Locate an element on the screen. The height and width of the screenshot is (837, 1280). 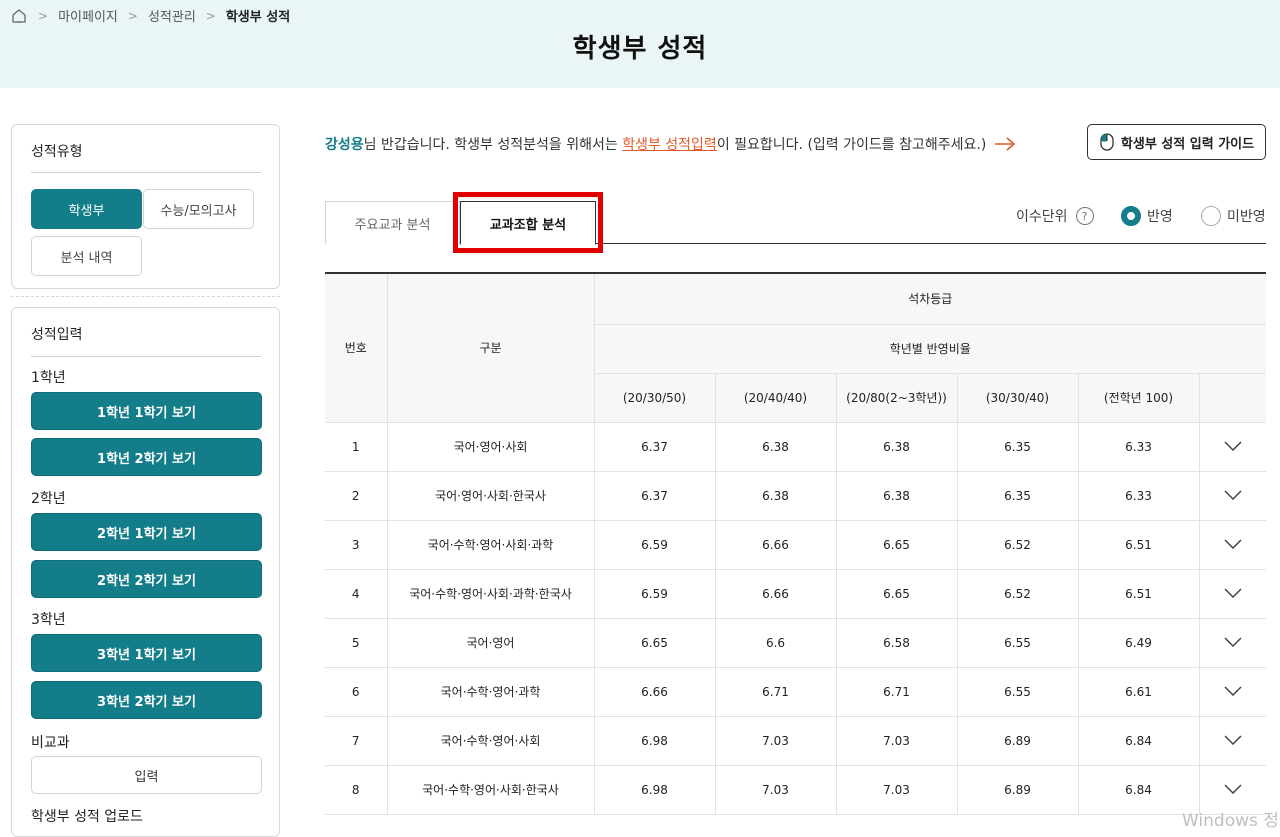
score-type-title: 성적유형 is located at coordinates (57, 152).